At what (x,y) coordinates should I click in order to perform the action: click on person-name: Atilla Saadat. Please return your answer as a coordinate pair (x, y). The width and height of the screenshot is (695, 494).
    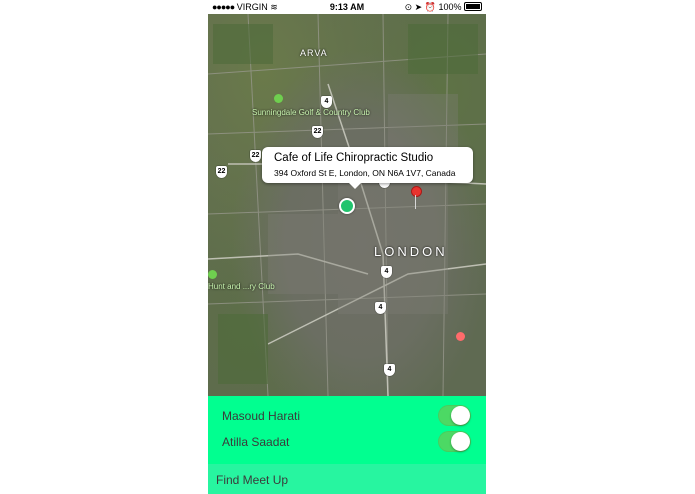
    Looking at the image, I should click on (256, 442).